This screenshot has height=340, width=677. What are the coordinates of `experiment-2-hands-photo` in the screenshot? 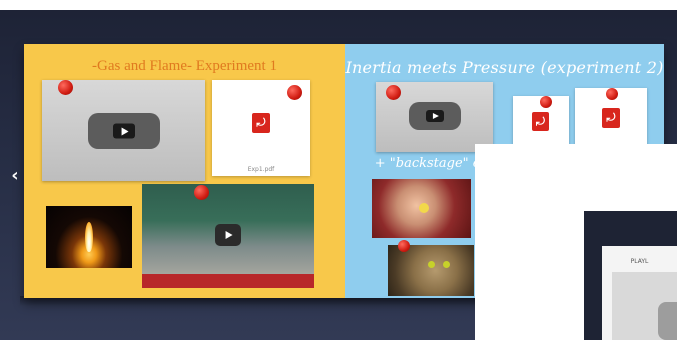 It's located at (421, 208).